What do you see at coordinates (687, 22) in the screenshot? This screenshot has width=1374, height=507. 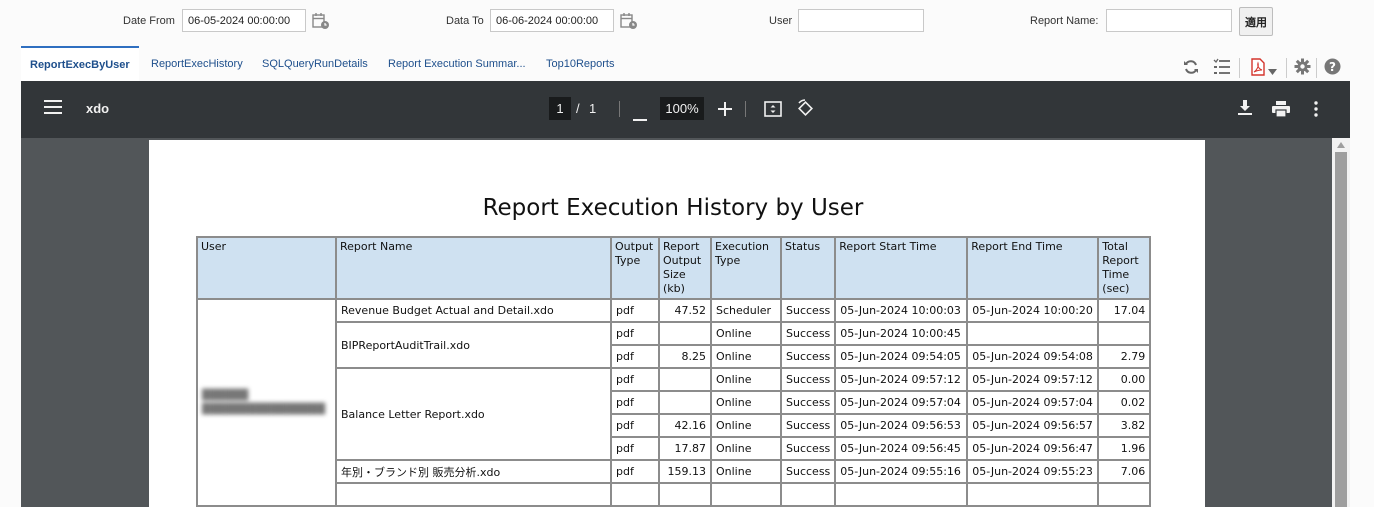 I see `parameter-bar: Date From Data To User Report Name: 適用` at bounding box center [687, 22].